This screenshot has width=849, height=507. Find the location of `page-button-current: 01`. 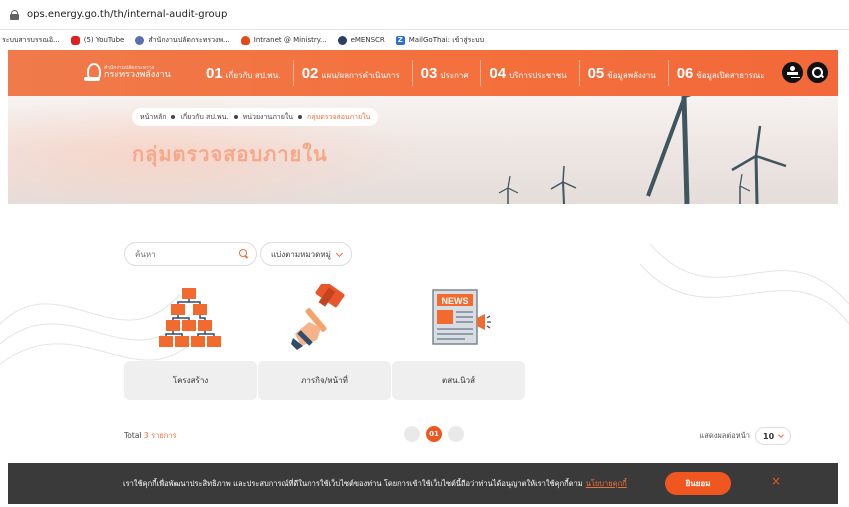

page-button-current: 01 is located at coordinates (434, 434).